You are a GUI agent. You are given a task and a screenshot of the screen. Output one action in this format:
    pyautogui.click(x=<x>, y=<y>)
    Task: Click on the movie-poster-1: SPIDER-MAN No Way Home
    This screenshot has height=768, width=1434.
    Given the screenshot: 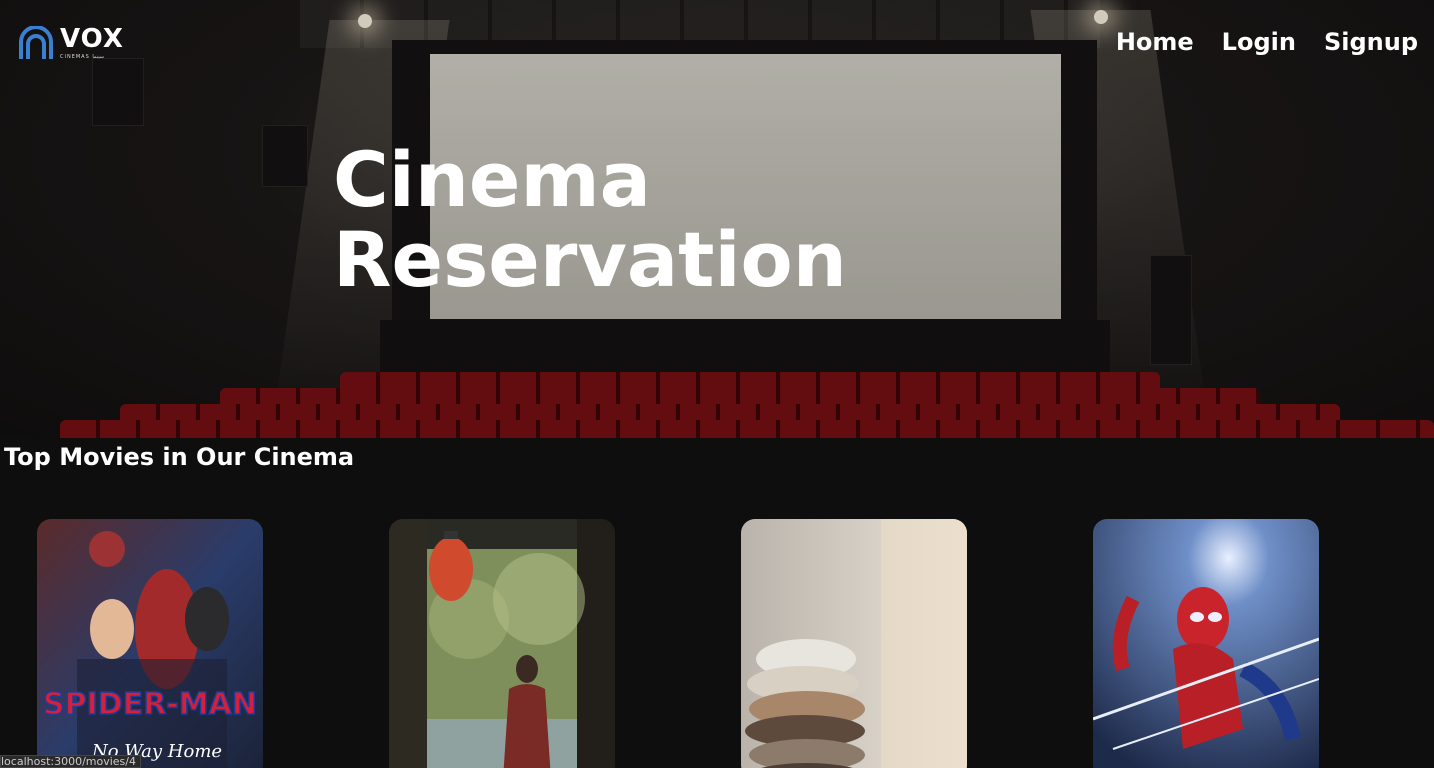 What is the action you would take?
    pyautogui.click(x=150, y=643)
    